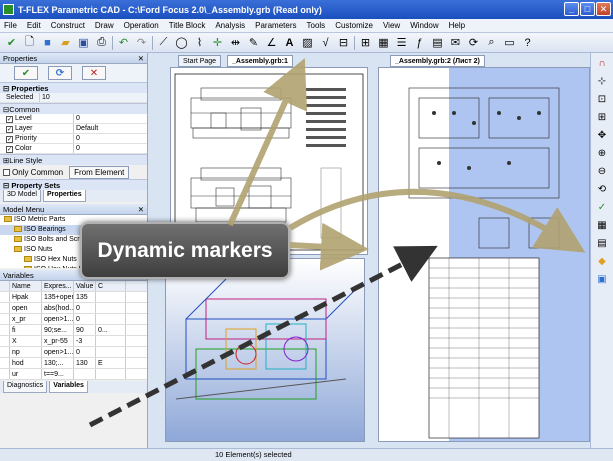 The image size is (613, 461). Describe the element at coordinates (22, 196) in the screenshot. I see `tab-3d-model: 3D Model` at that location.